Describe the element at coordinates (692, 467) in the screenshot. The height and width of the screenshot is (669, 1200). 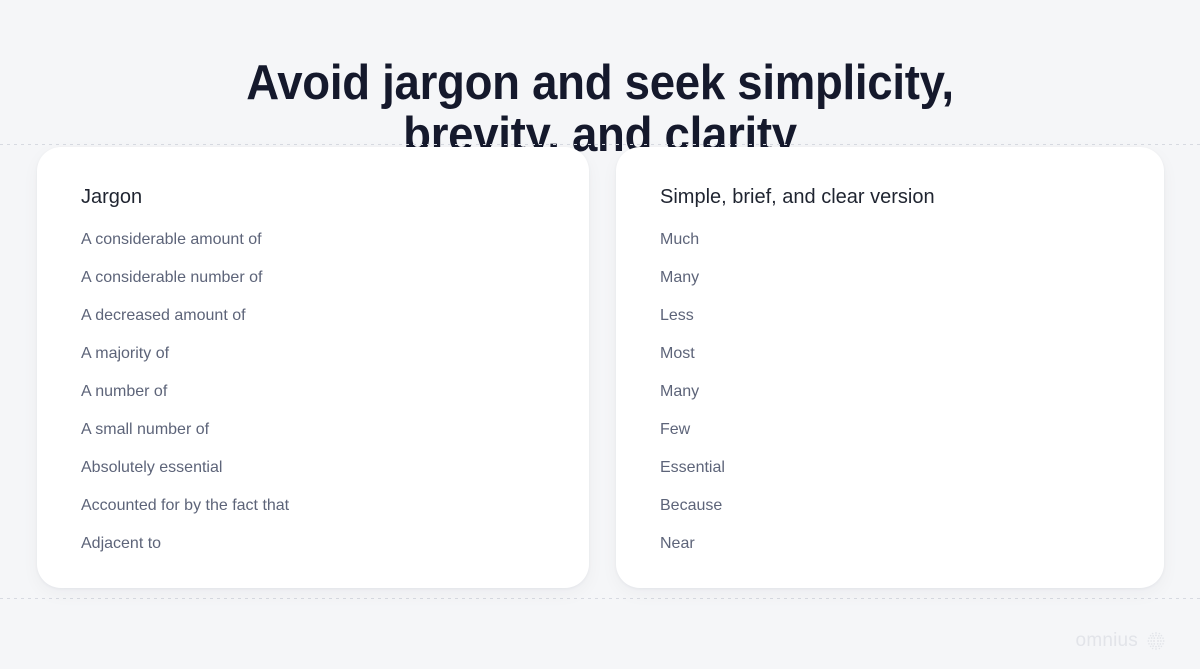
I see `list-item: Essential` at that location.